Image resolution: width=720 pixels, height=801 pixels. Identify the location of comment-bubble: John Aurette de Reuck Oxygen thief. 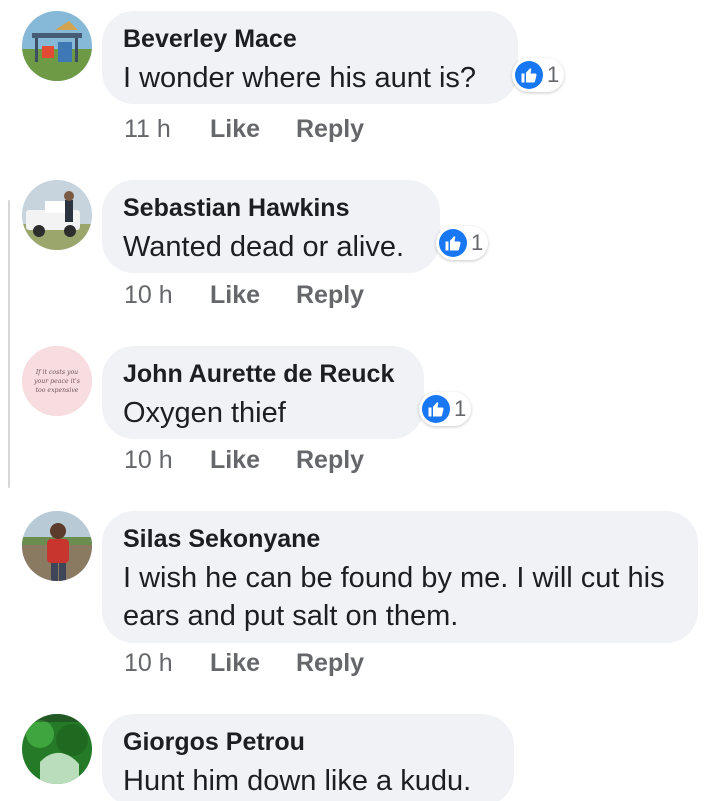
(263, 392).